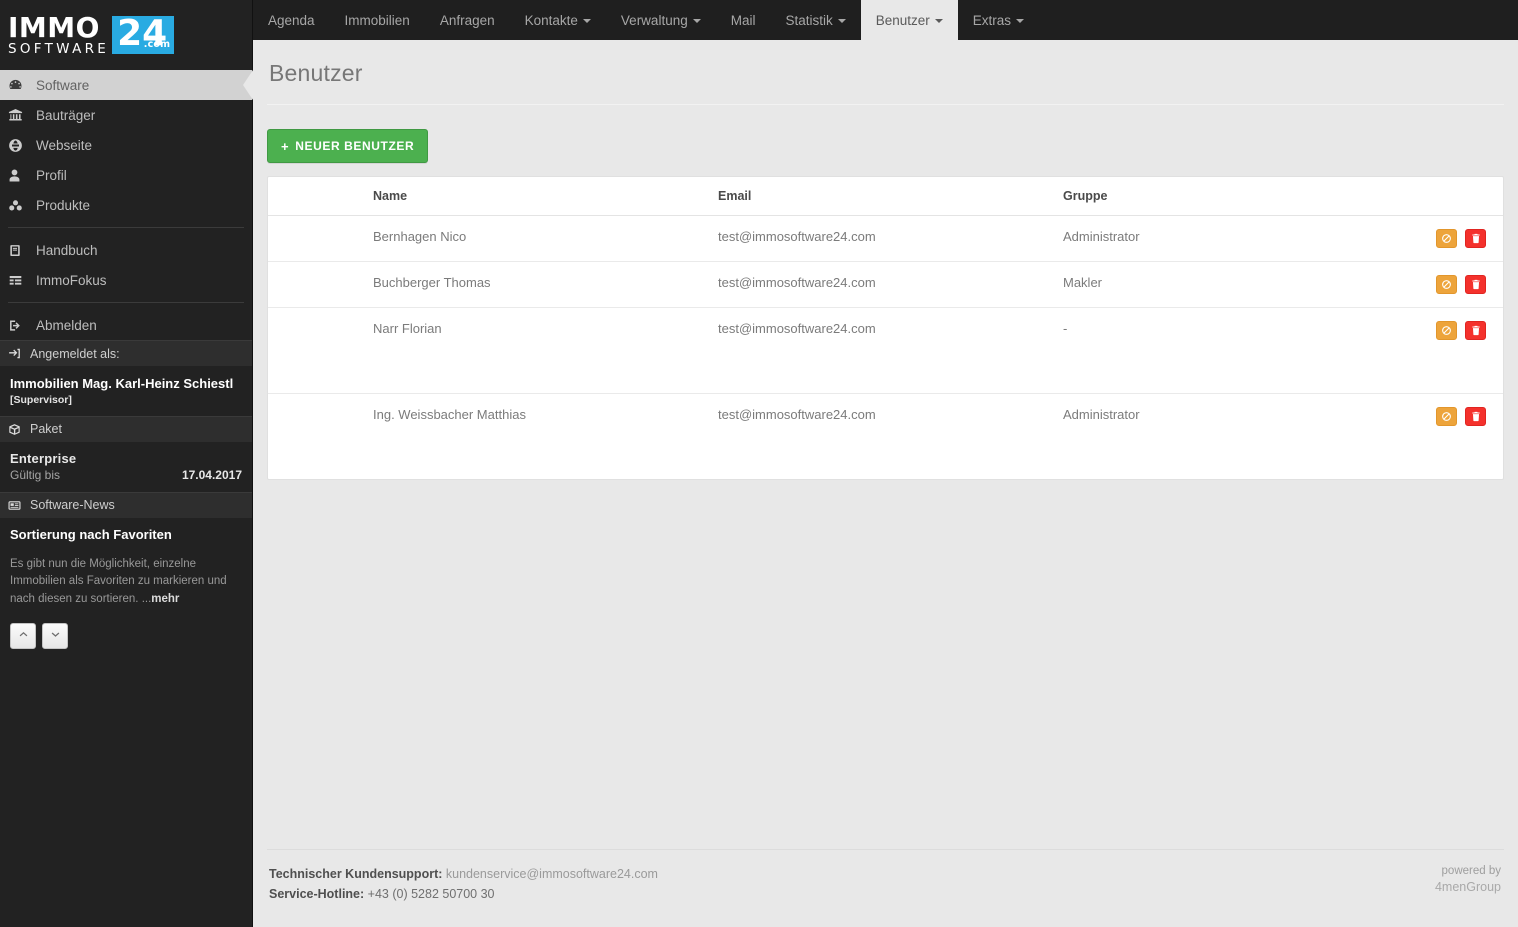  I want to click on logo: IMMO SOFTWARE 24 .com, so click(126, 35).